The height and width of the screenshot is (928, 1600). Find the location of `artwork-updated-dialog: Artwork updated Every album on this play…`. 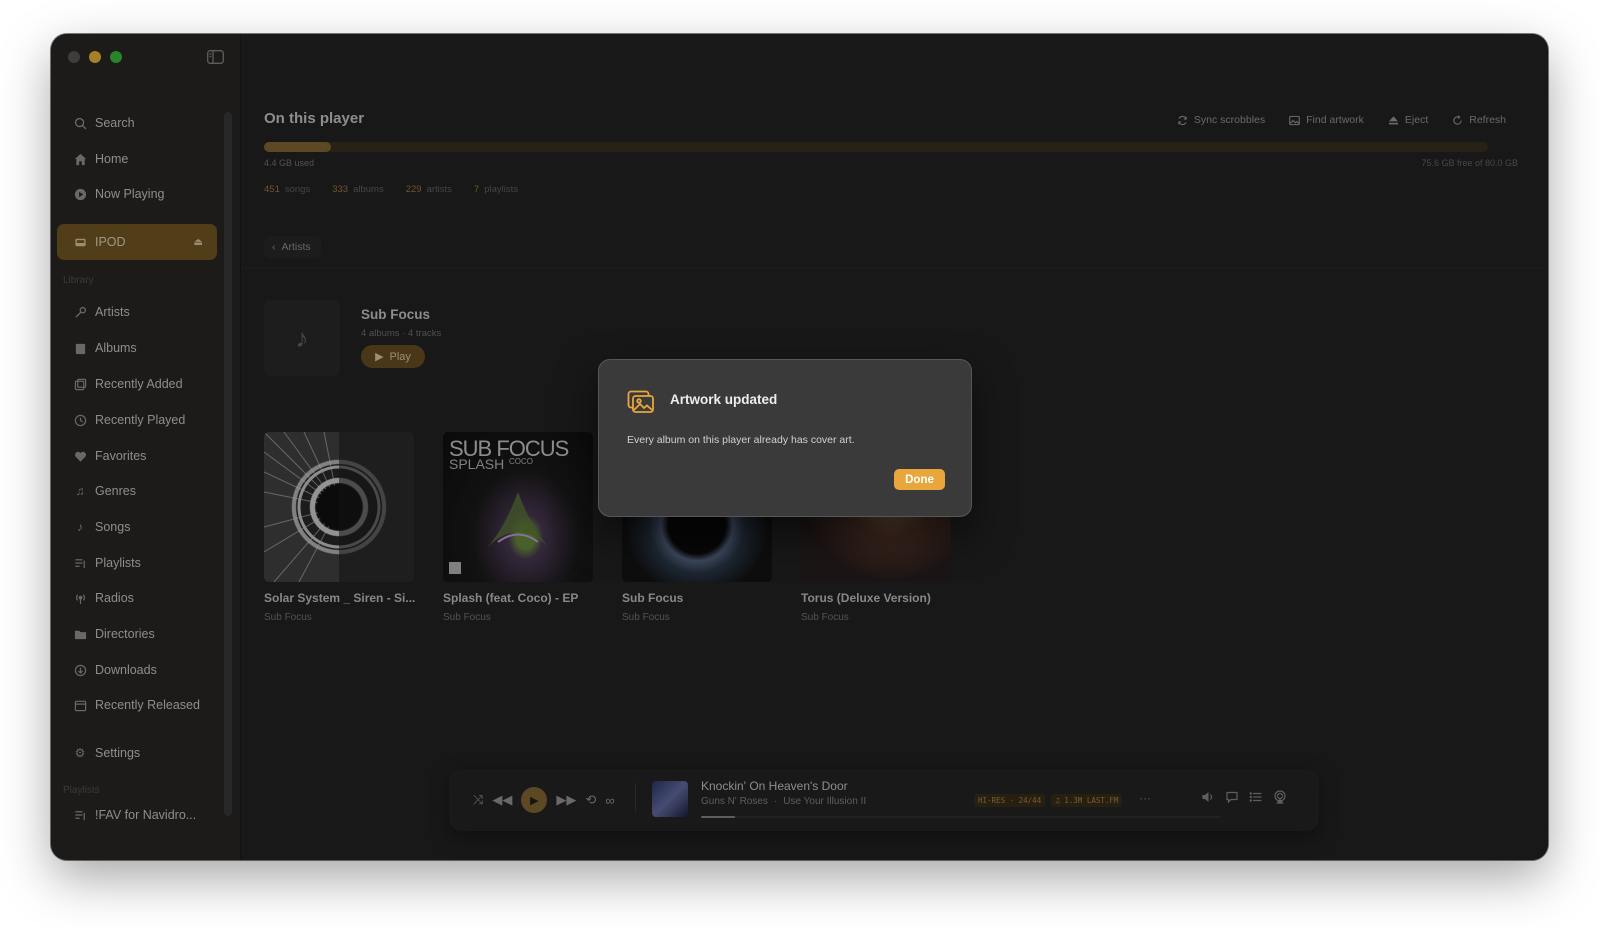

artwork-updated-dialog: Artwork updated Every album on this play… is located at coordinates (785, 438).